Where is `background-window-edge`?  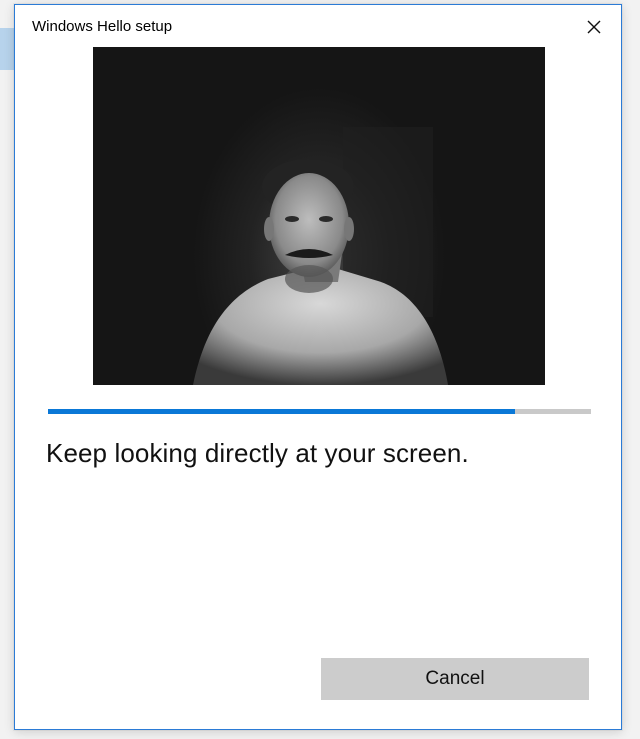 background-window-edge is located at coordinates (320, 735).